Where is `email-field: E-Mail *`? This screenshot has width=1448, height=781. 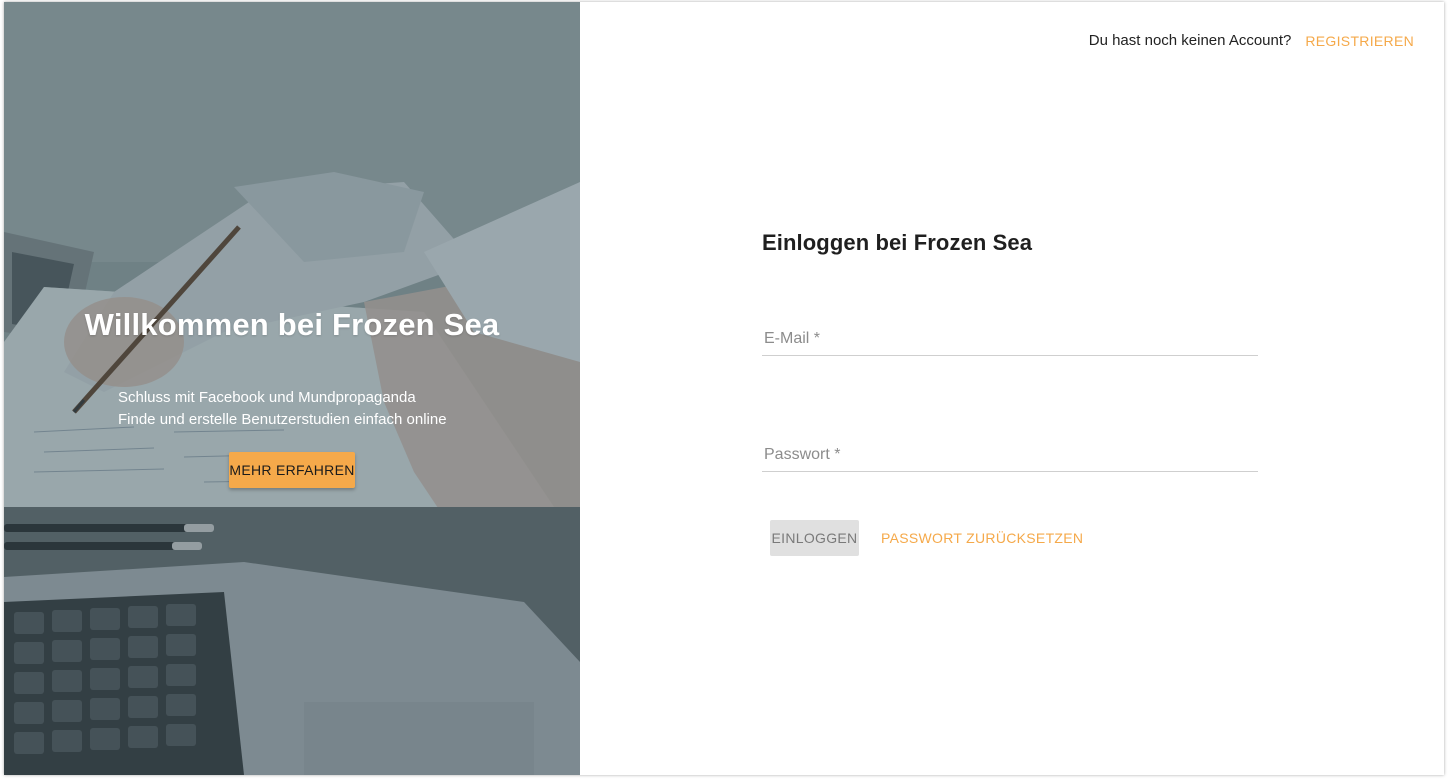
email-field: E-Mail * is located at coordinates (1012, 341).